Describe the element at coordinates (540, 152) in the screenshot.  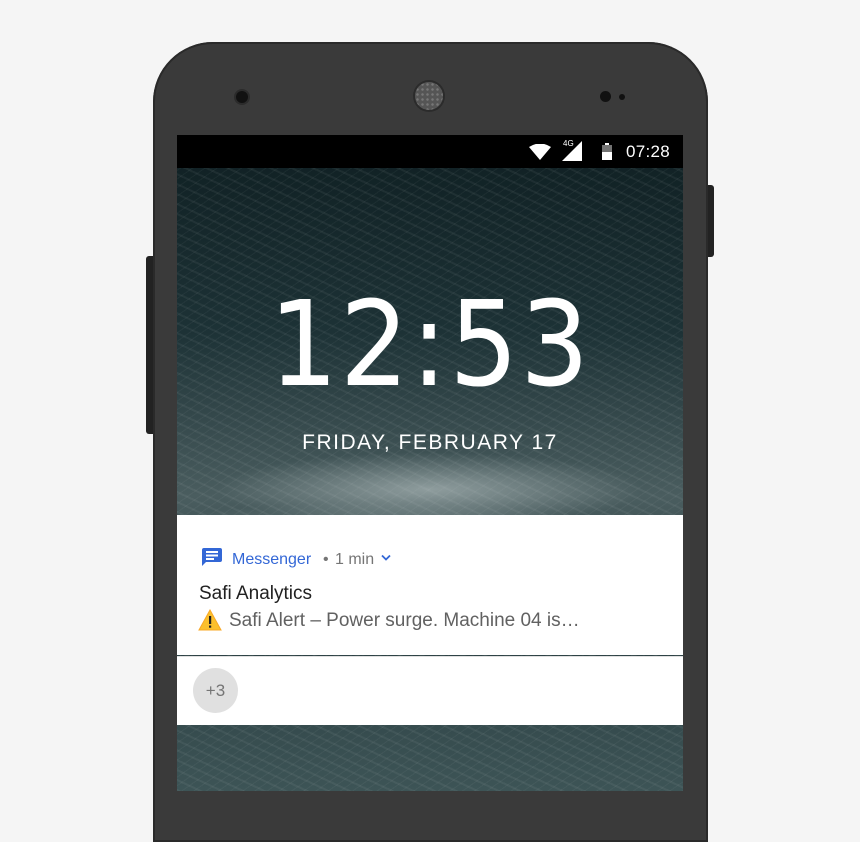
I see `wifi-icon` at that location.